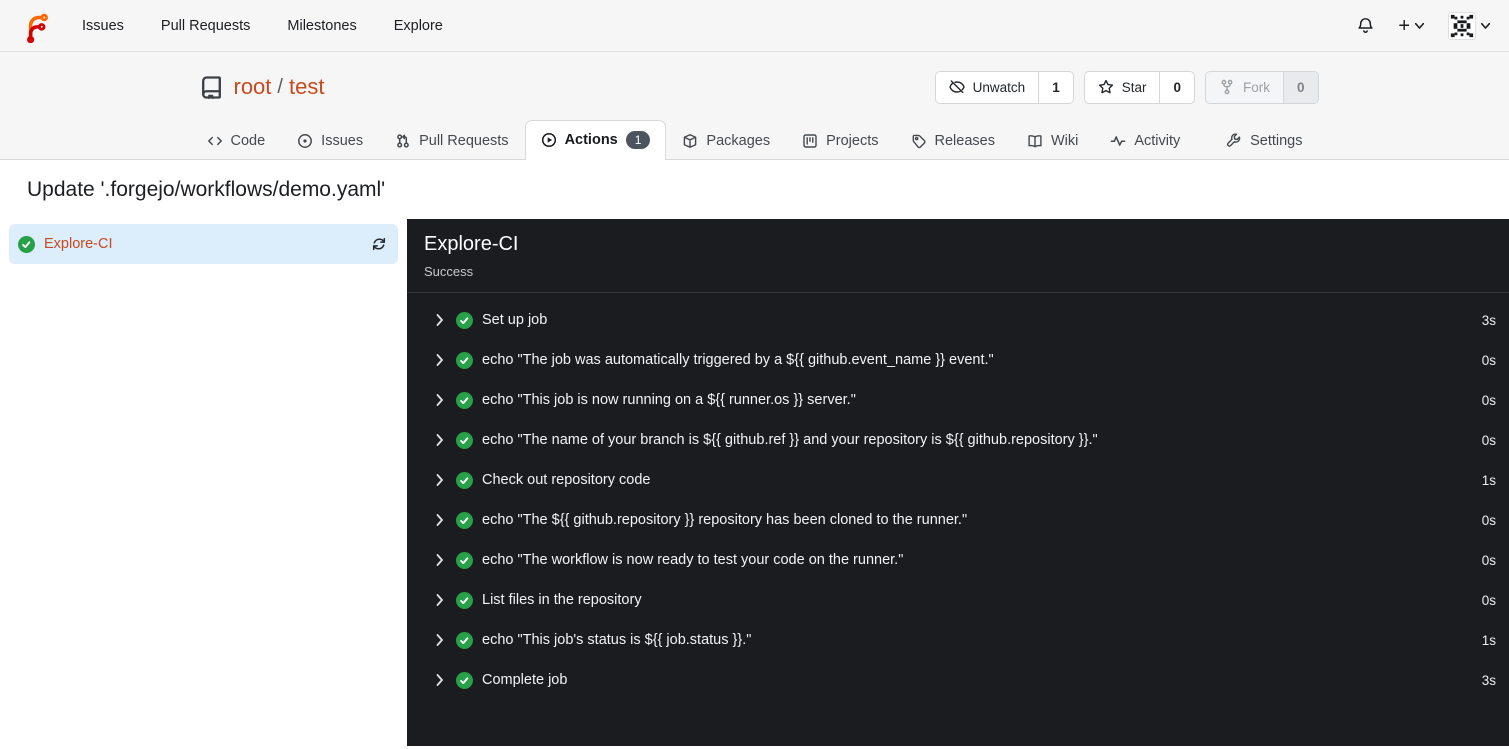 The height and width of the screenshot is (749, 1509). What do you see at coordinates (1276, 141) in the screenshot?
I see `tab-label: Settings` at bounding box center [1276, 141].